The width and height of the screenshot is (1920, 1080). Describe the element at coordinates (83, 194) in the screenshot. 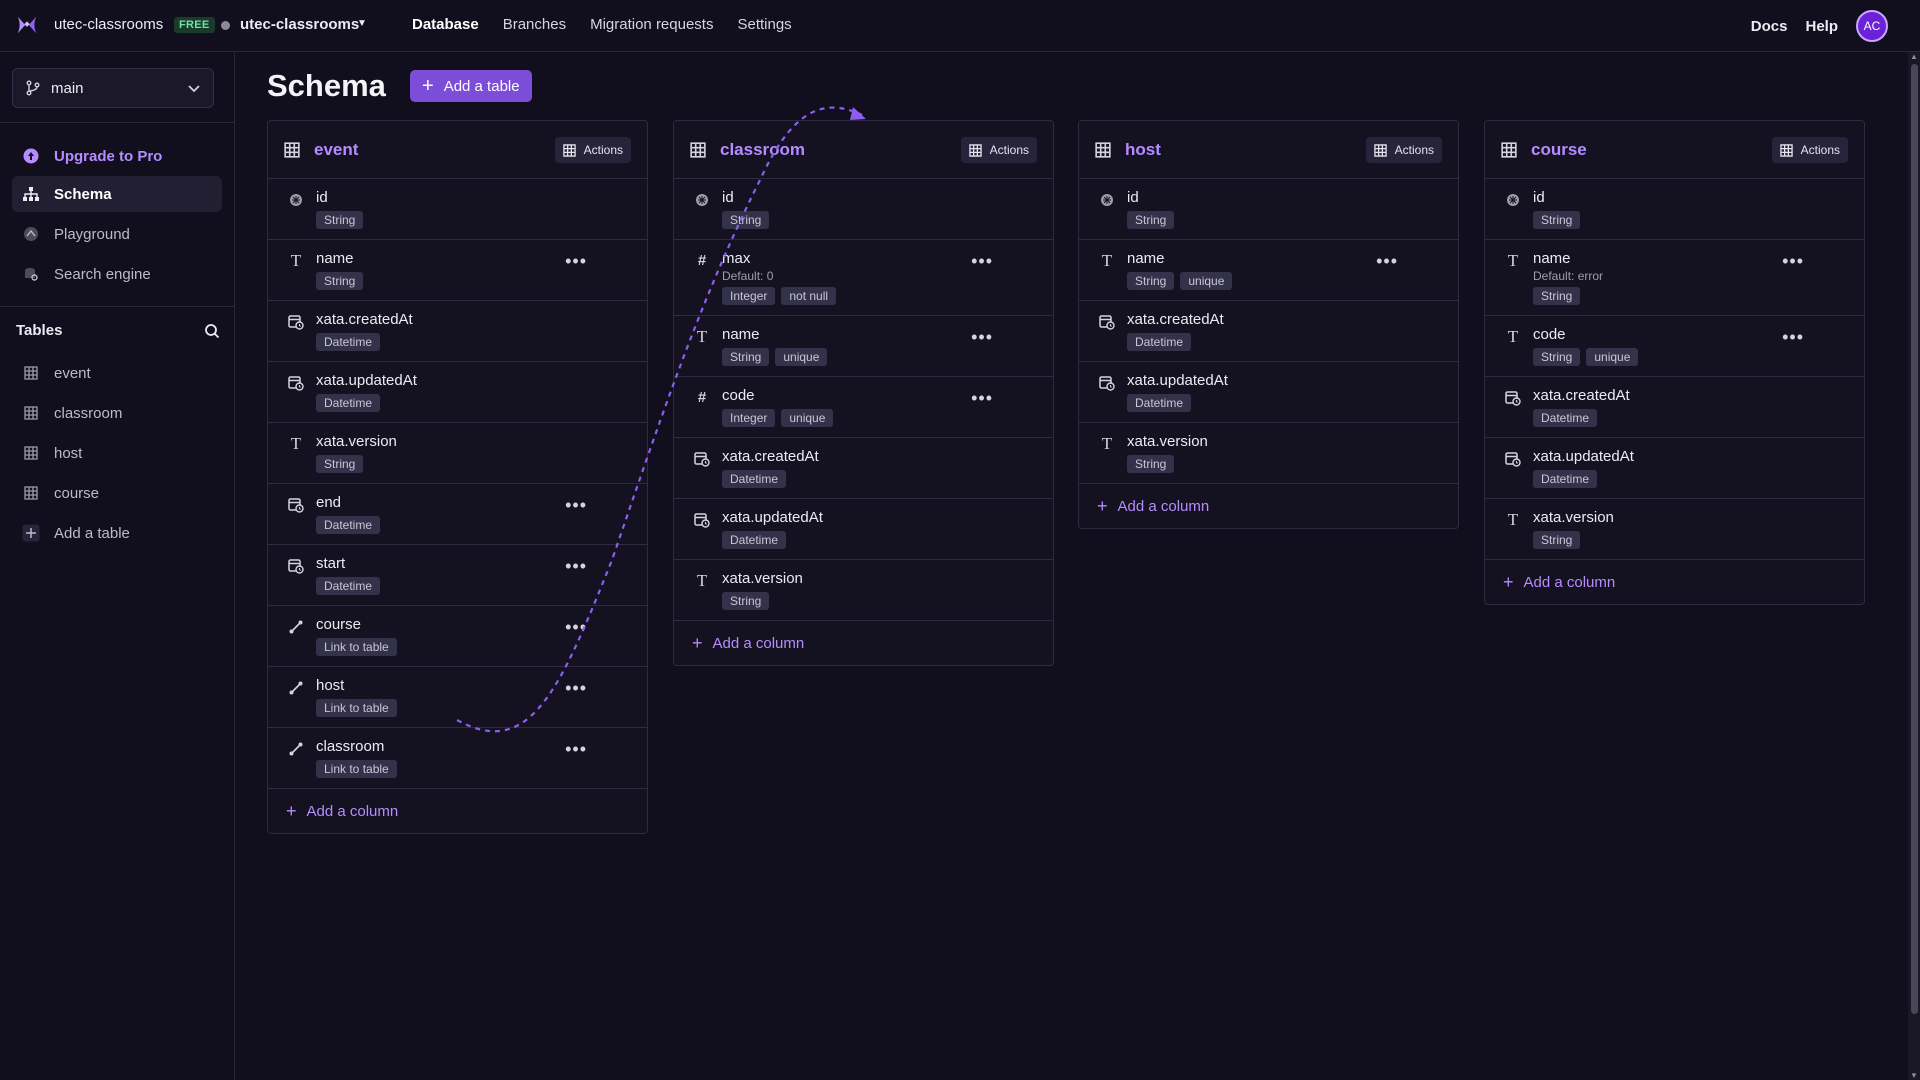

I see `sidebar-item-label: Schema` at that location.